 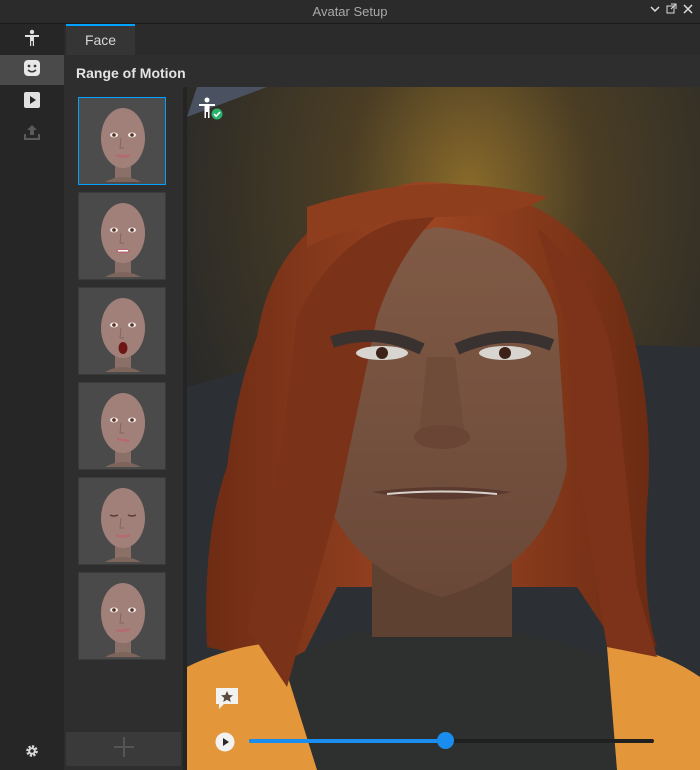 What do you see at coordinates (227, 700) in the screenshot?
I see `comment-star-icon` at bounding box center [227, 700].